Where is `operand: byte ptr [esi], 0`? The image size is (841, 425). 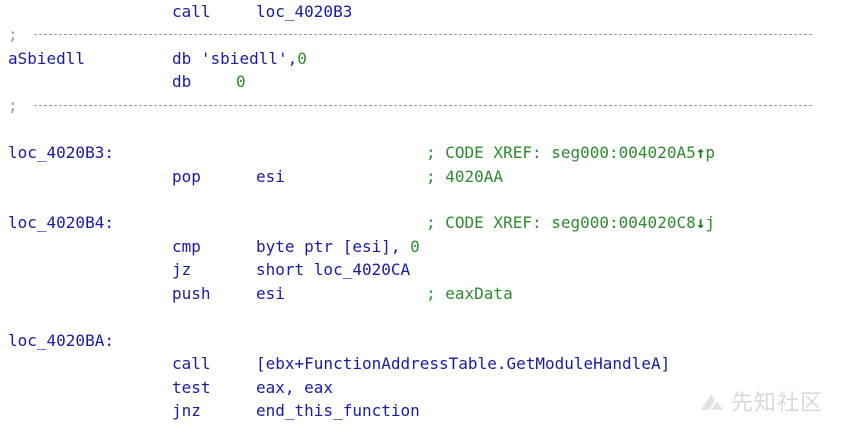 operand: byte ptr [esi], 0 is located at coordinates (338, 246).